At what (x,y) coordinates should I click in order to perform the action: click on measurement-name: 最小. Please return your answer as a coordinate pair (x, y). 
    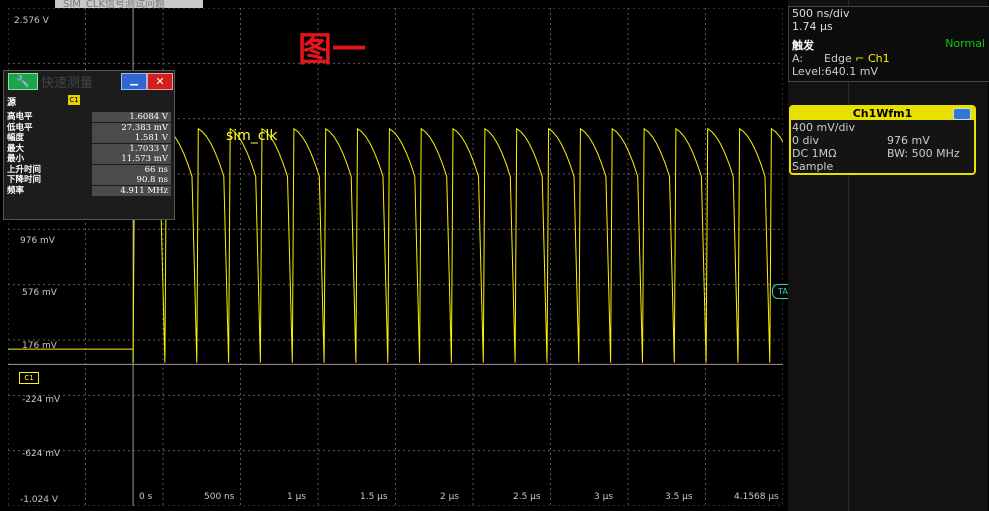
    Looking at the image, I should click on (16, 159).